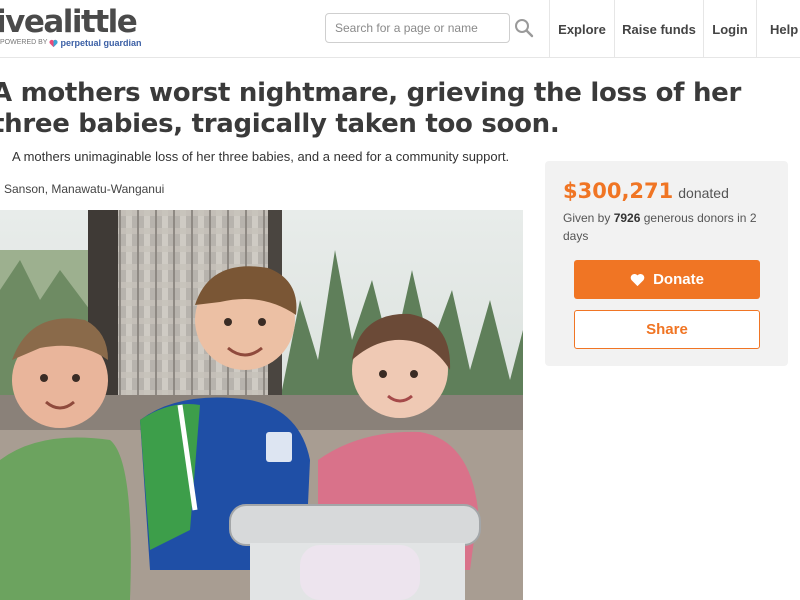 This screenshot has height=600, width=800. I want to click on heart-icon, so click(637, 279).